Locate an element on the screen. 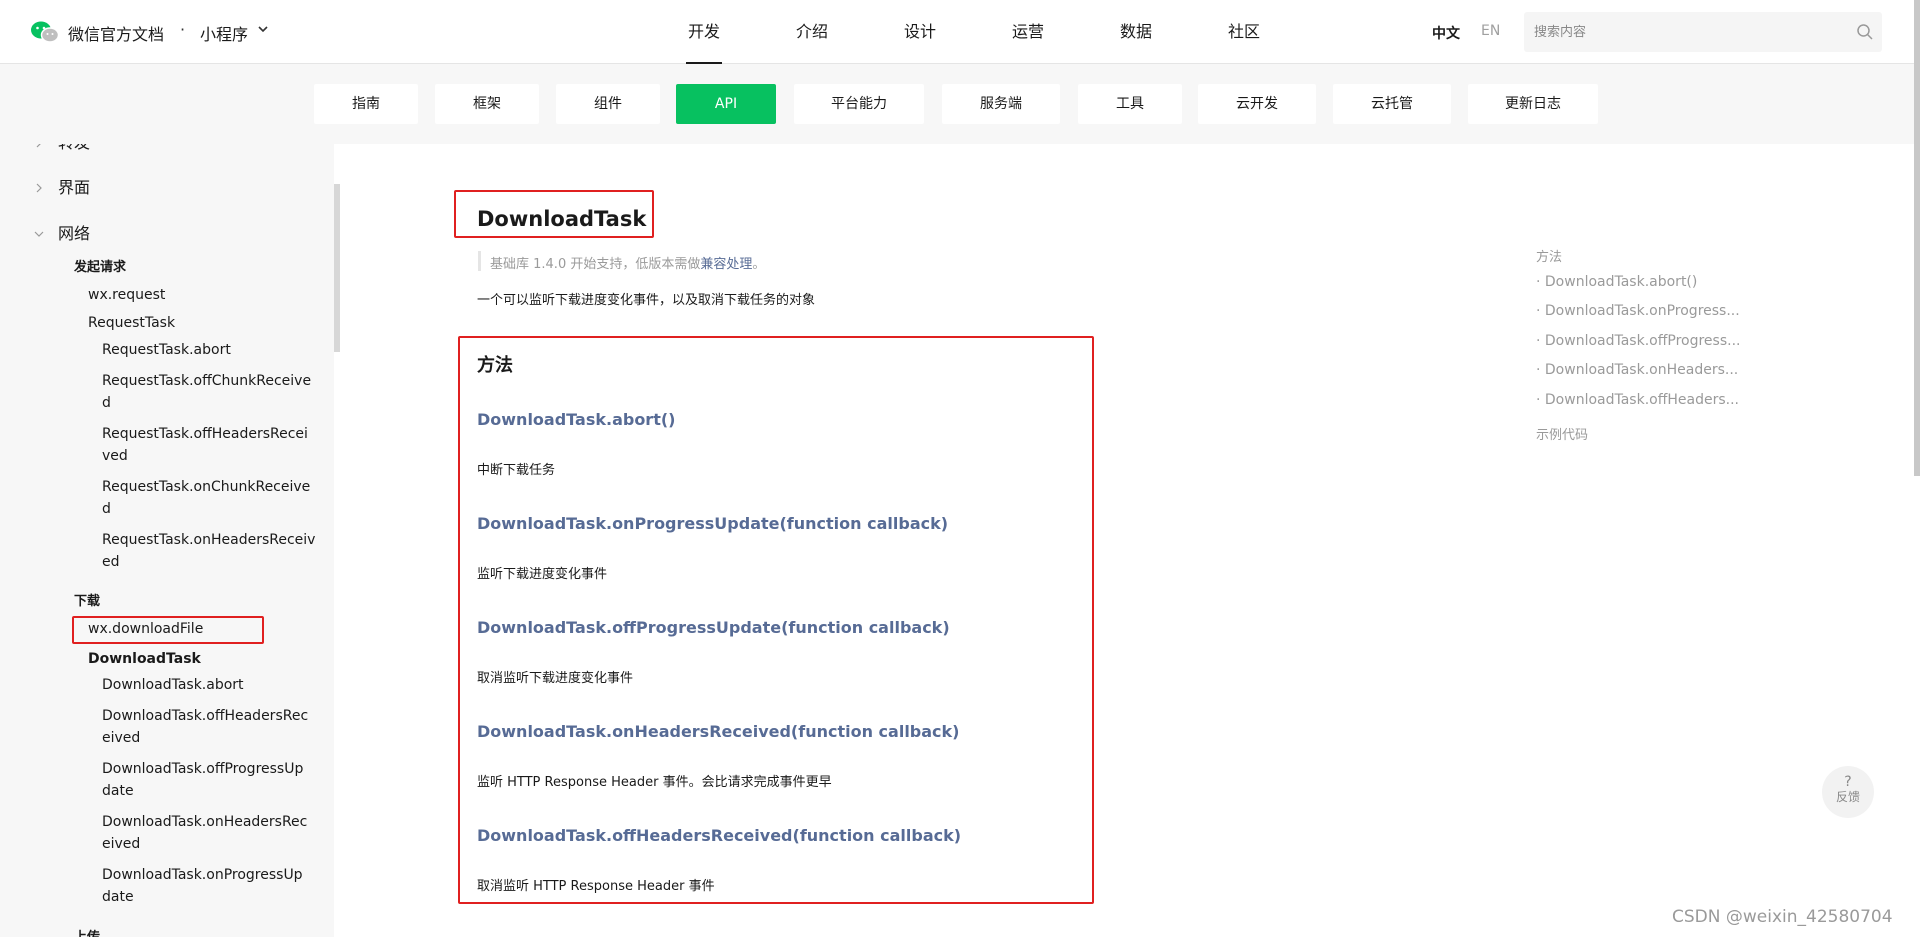 This screenshot has height=937, width=1920. method-offheadersreceived-desc: 取消监听 HTTP Response Header 事件 is located at coordinates (596, 886).